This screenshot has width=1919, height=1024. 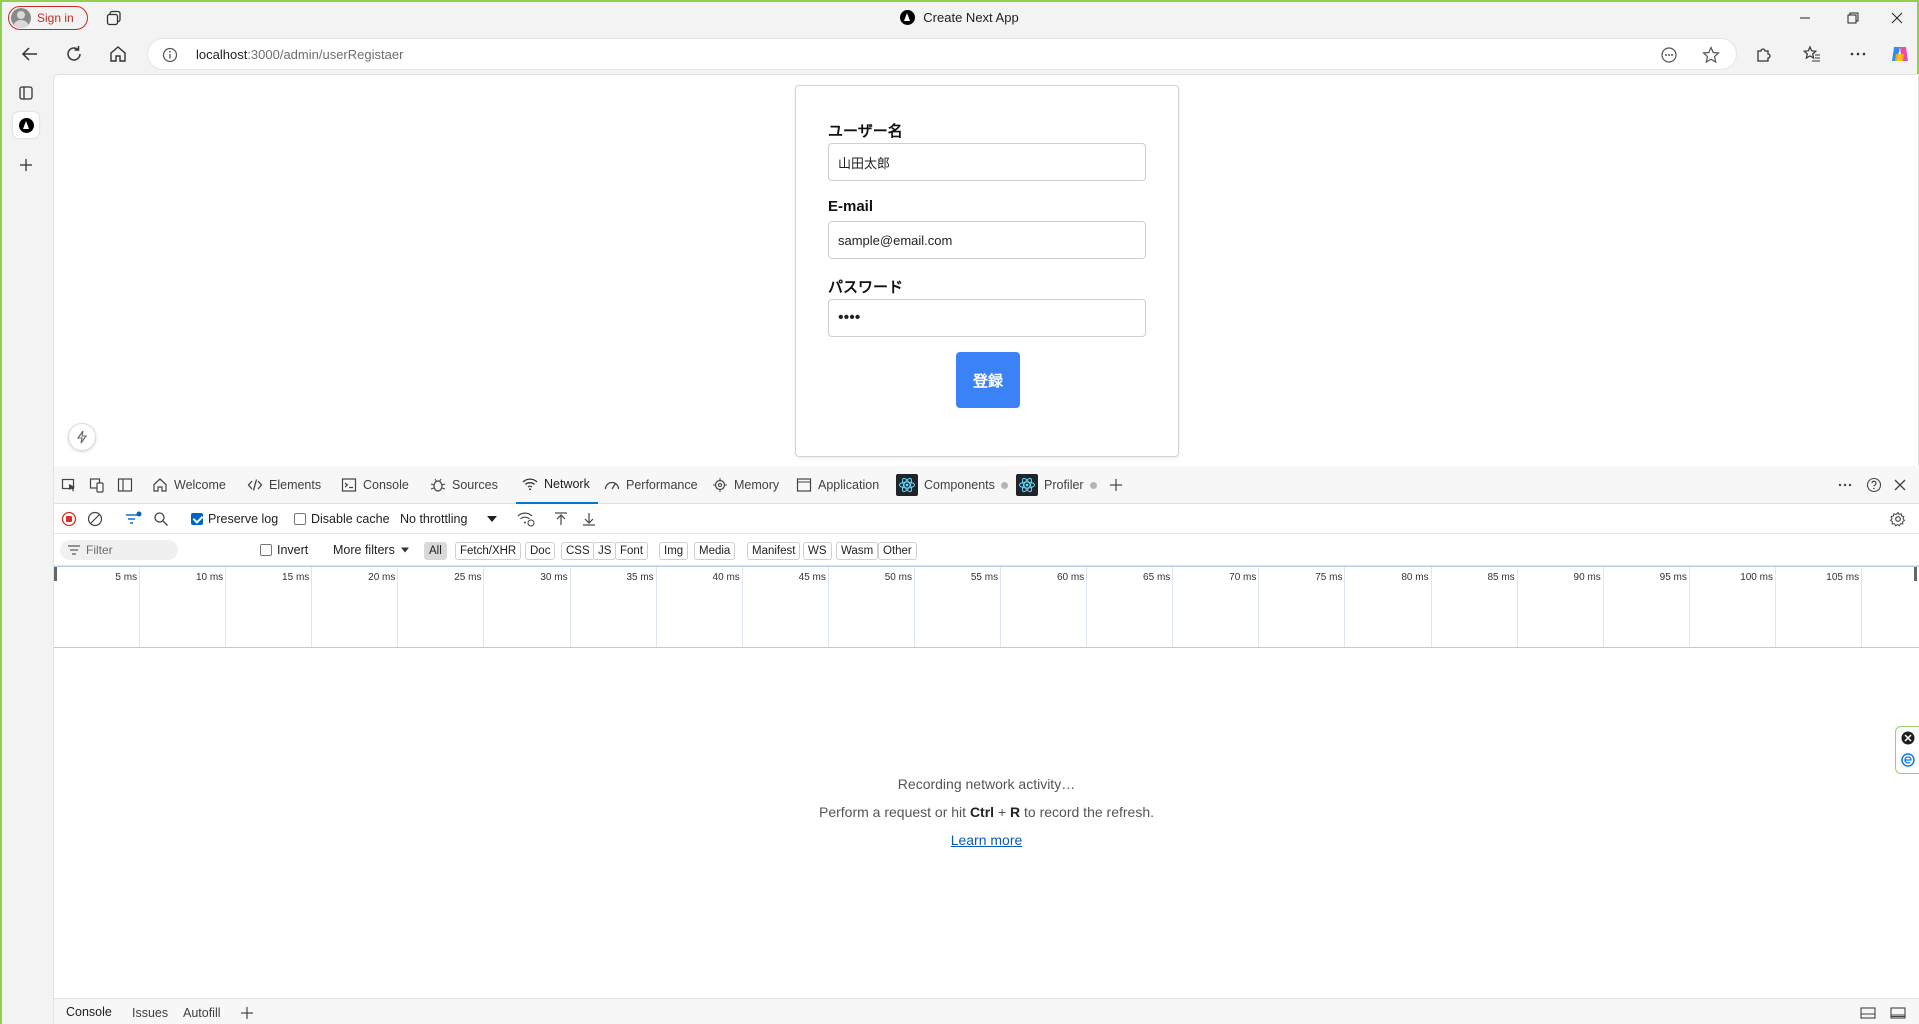 What do you see at coordinates (589, 519) in the screenshot?
I see `export-har-icon` at bounding box center [589, 519].